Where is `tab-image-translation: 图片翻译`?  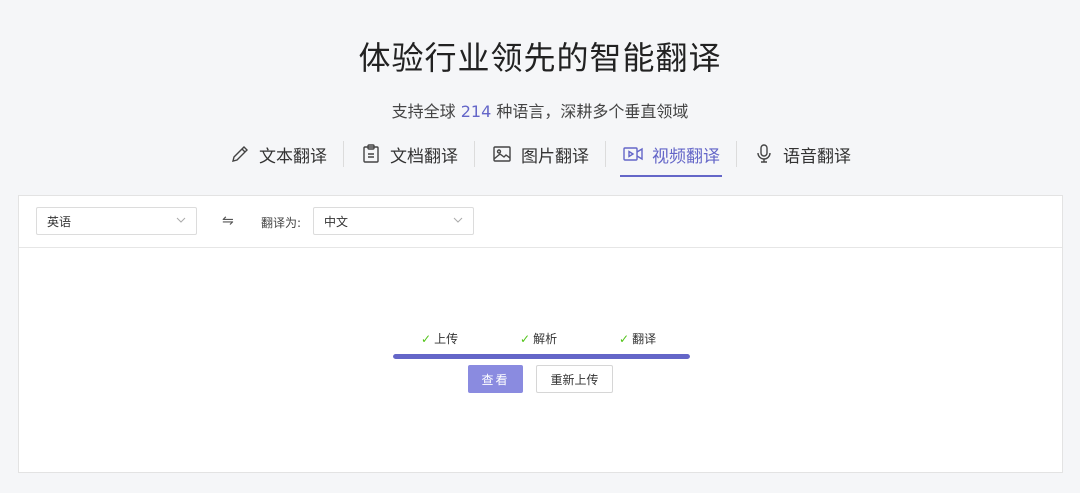 tab-image-translation: 图片翻译 is located at coordinates (540, 154).